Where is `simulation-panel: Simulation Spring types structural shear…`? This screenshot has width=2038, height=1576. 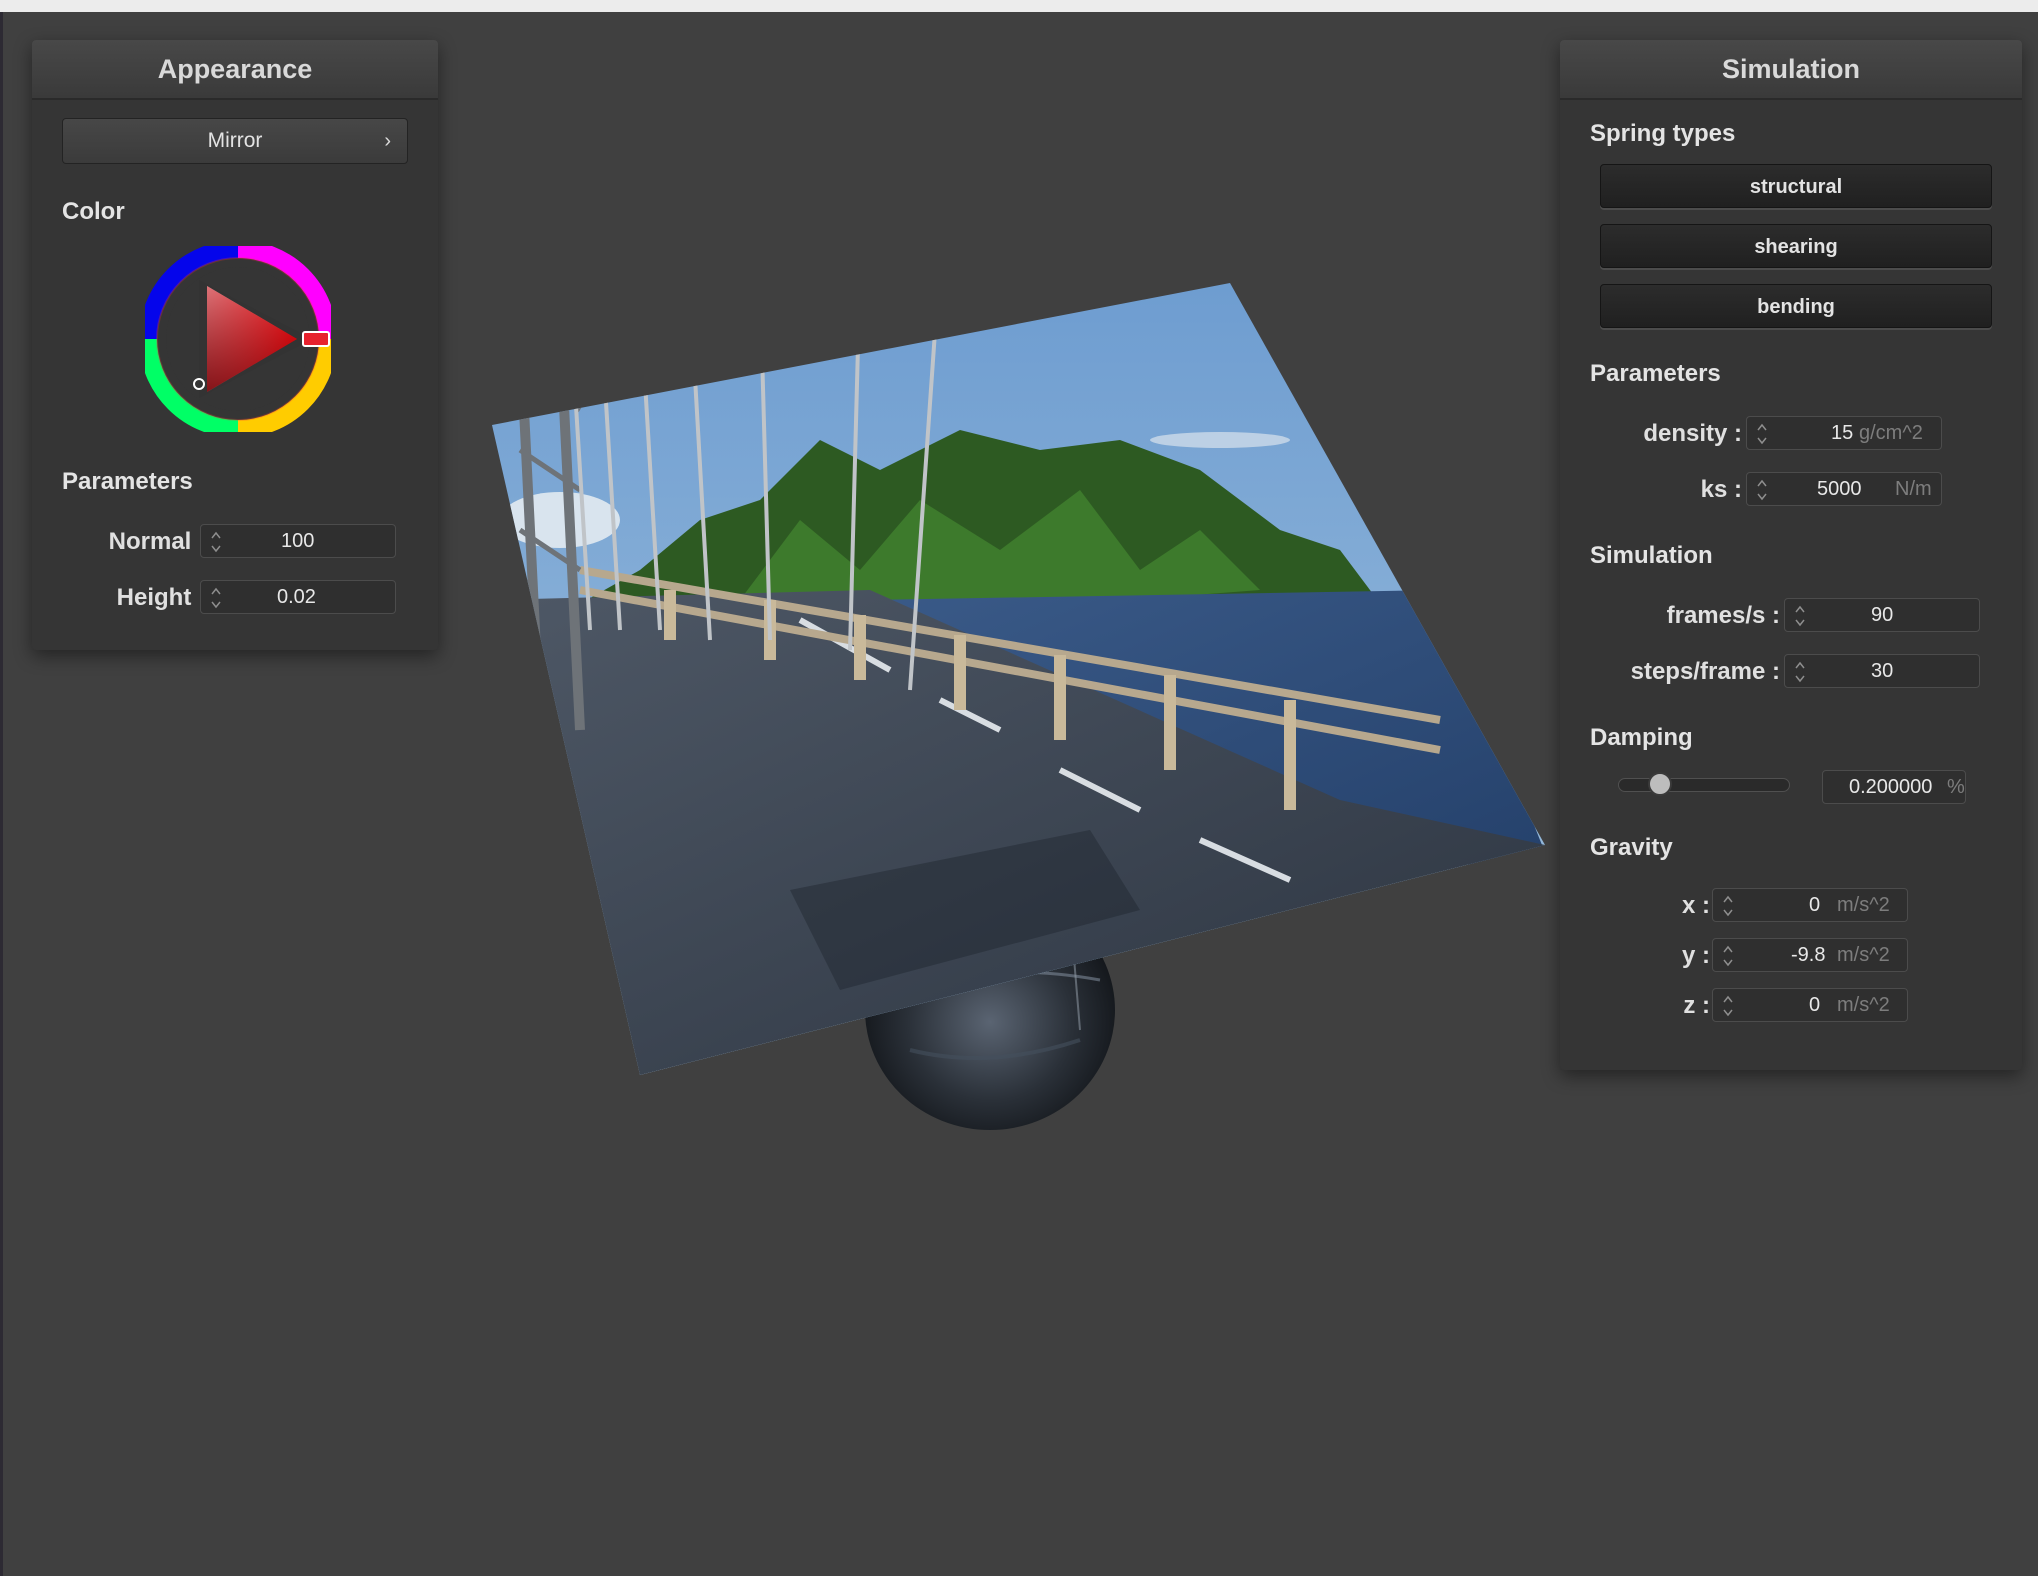 simulation-panel: Simulation Spring types structural shear… is located at coordinates (1791, 555).